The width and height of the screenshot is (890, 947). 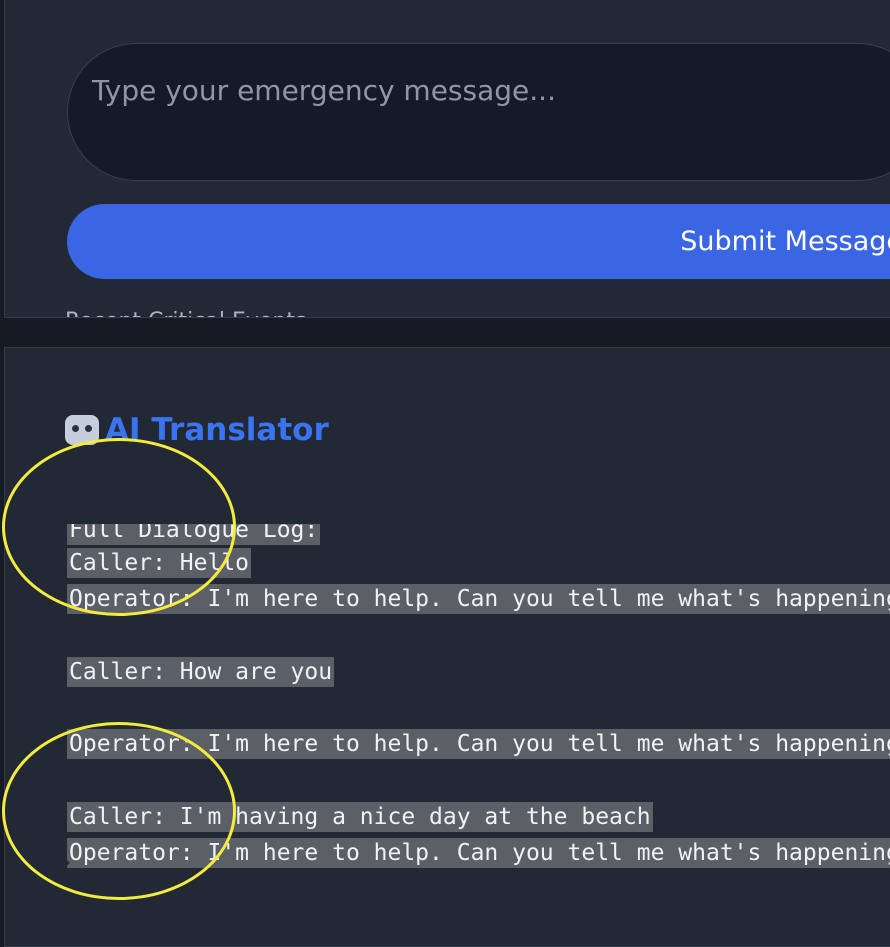 I want to click on section-label: Recent Critical Events, so click(x=185, y=313).